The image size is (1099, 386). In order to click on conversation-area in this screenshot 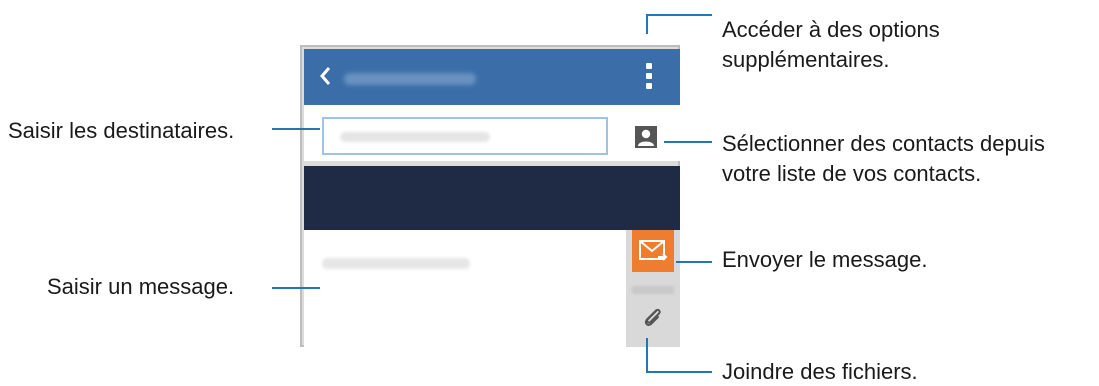, I will do `click(492, 198)`.